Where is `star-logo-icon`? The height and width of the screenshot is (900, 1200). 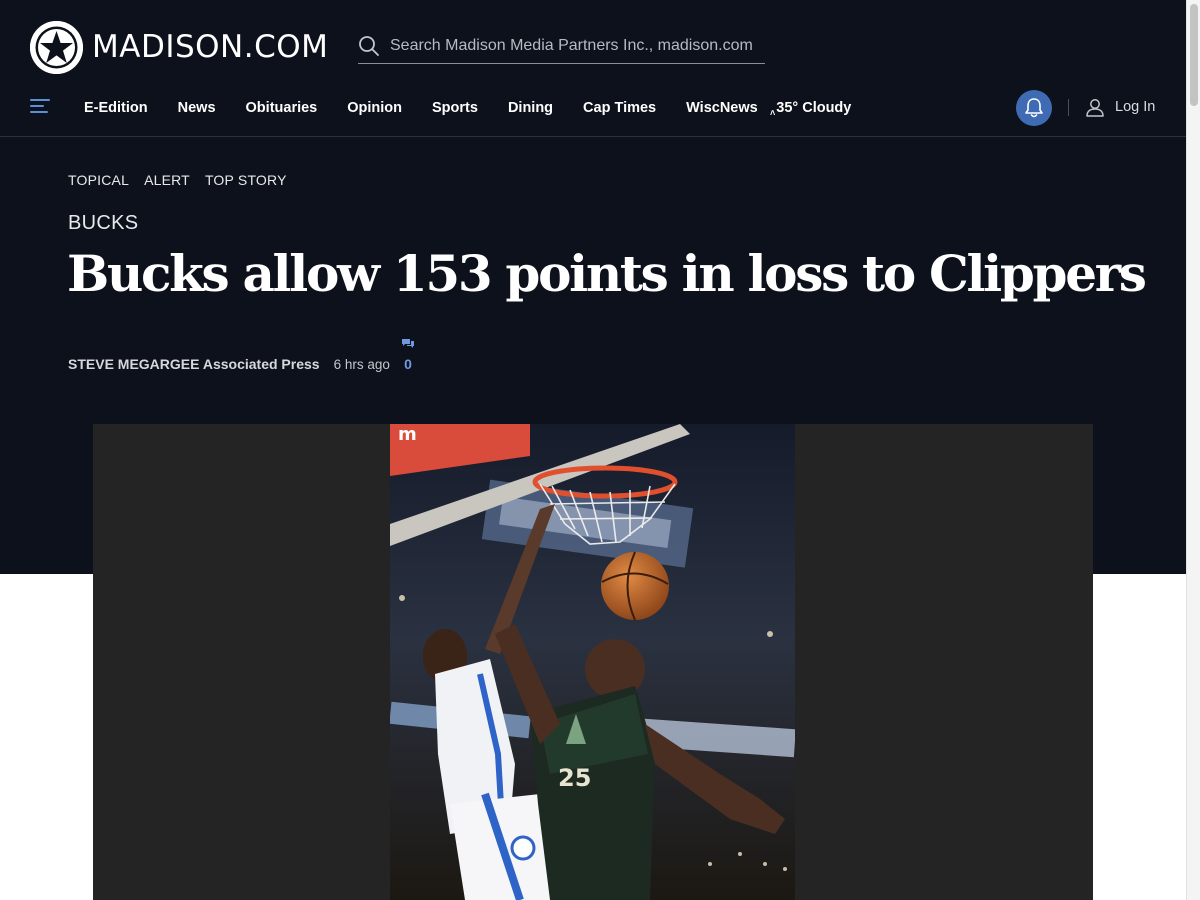 star-logo-icon is located at coordinates (56, 47).